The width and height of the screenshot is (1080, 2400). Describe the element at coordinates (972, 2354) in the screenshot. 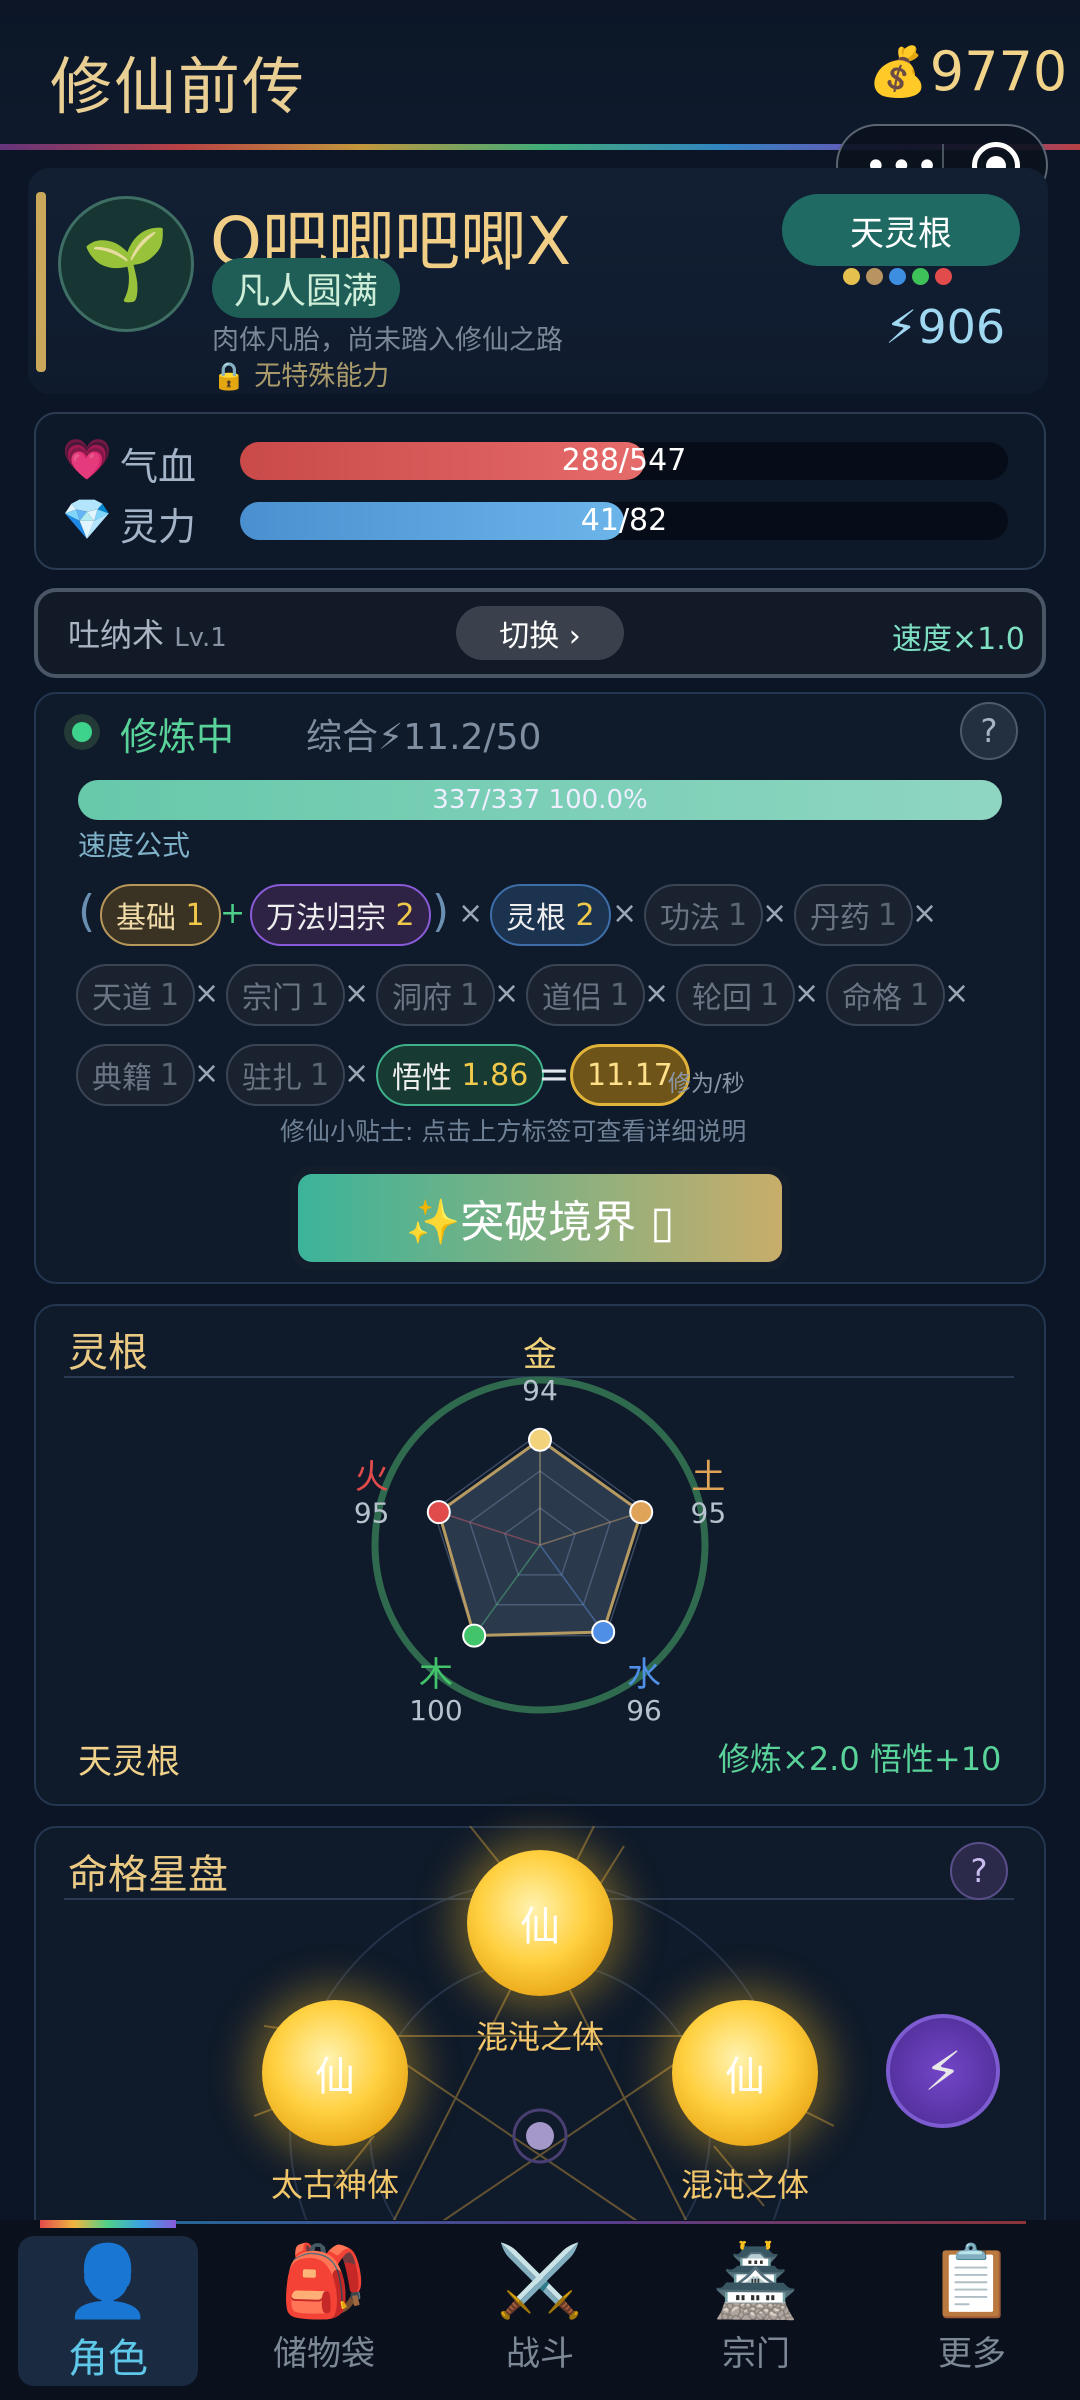

I see `tab-label: 更多` at that location.